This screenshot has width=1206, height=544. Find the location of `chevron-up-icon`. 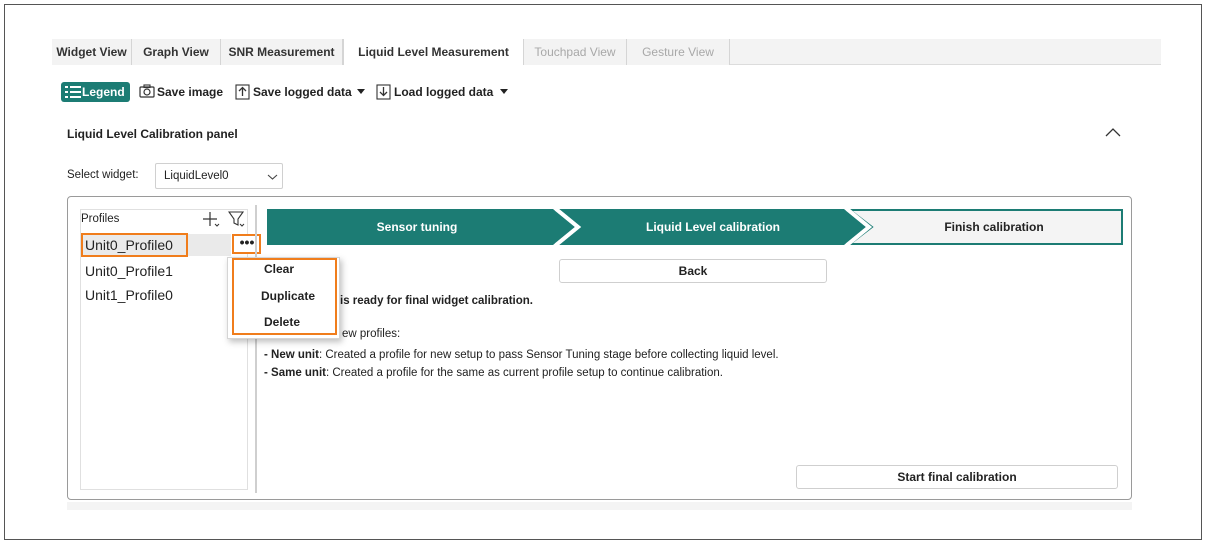

chevron-up-icon is located at coordinates (1113, 132).